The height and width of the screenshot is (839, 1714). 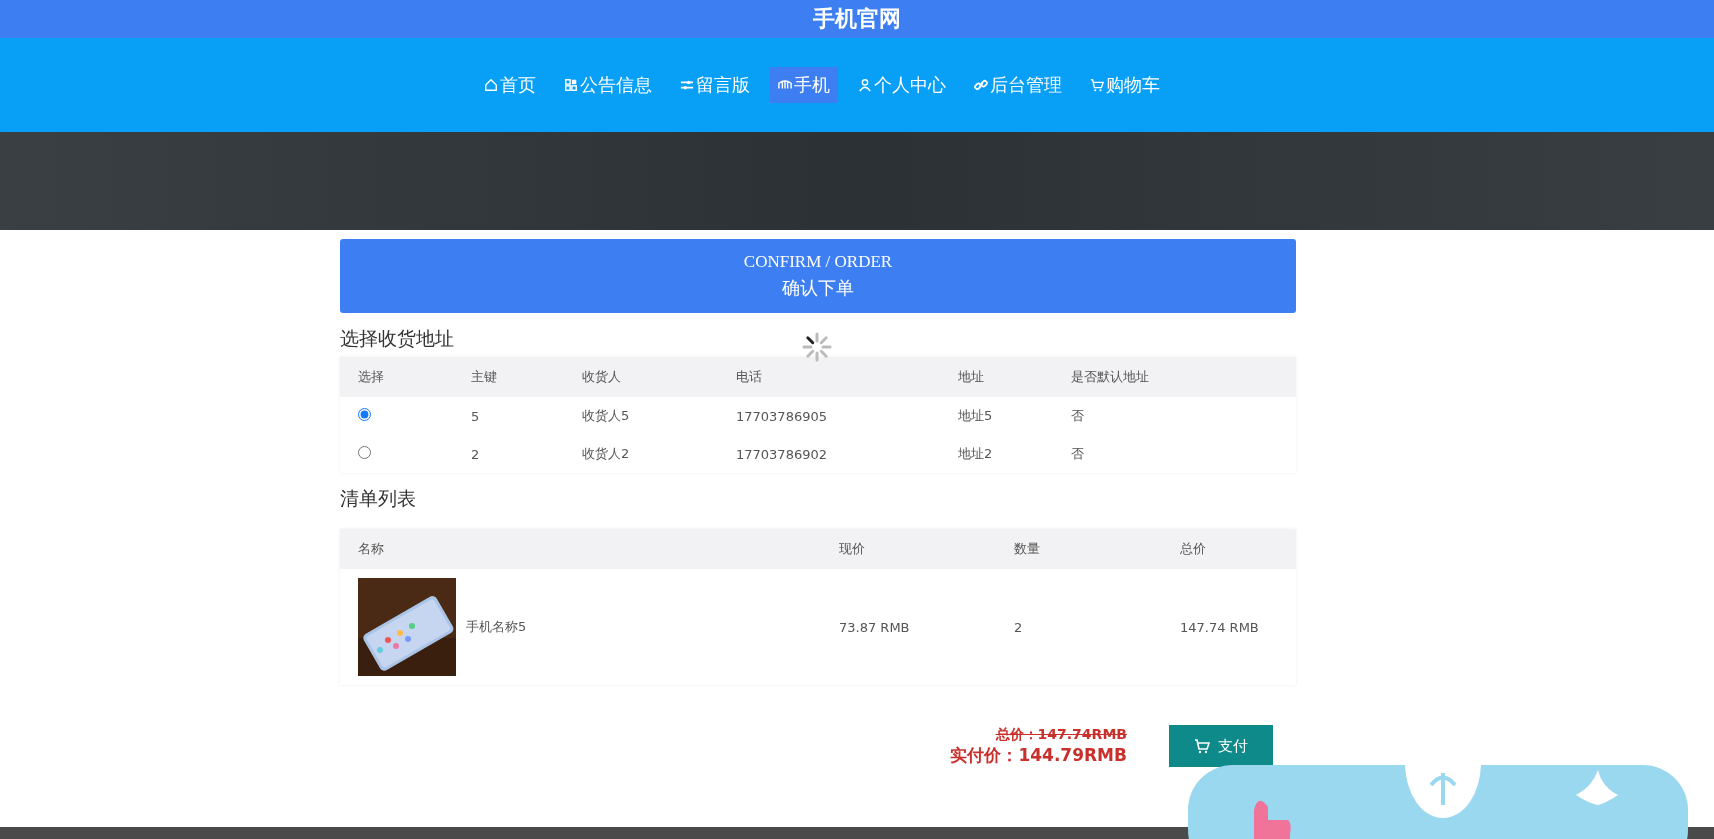 I want to click on column-header: 总价, so click(x=1193, y=549).